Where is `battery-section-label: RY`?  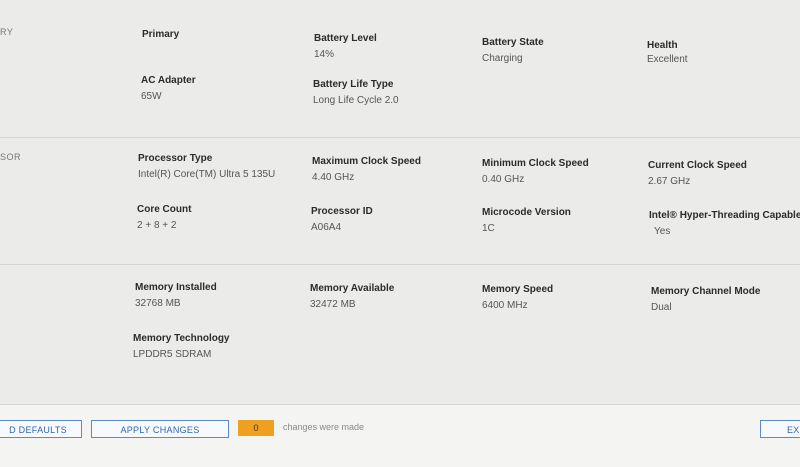
battery-section-label: RY is located at coordinates (7, 32).